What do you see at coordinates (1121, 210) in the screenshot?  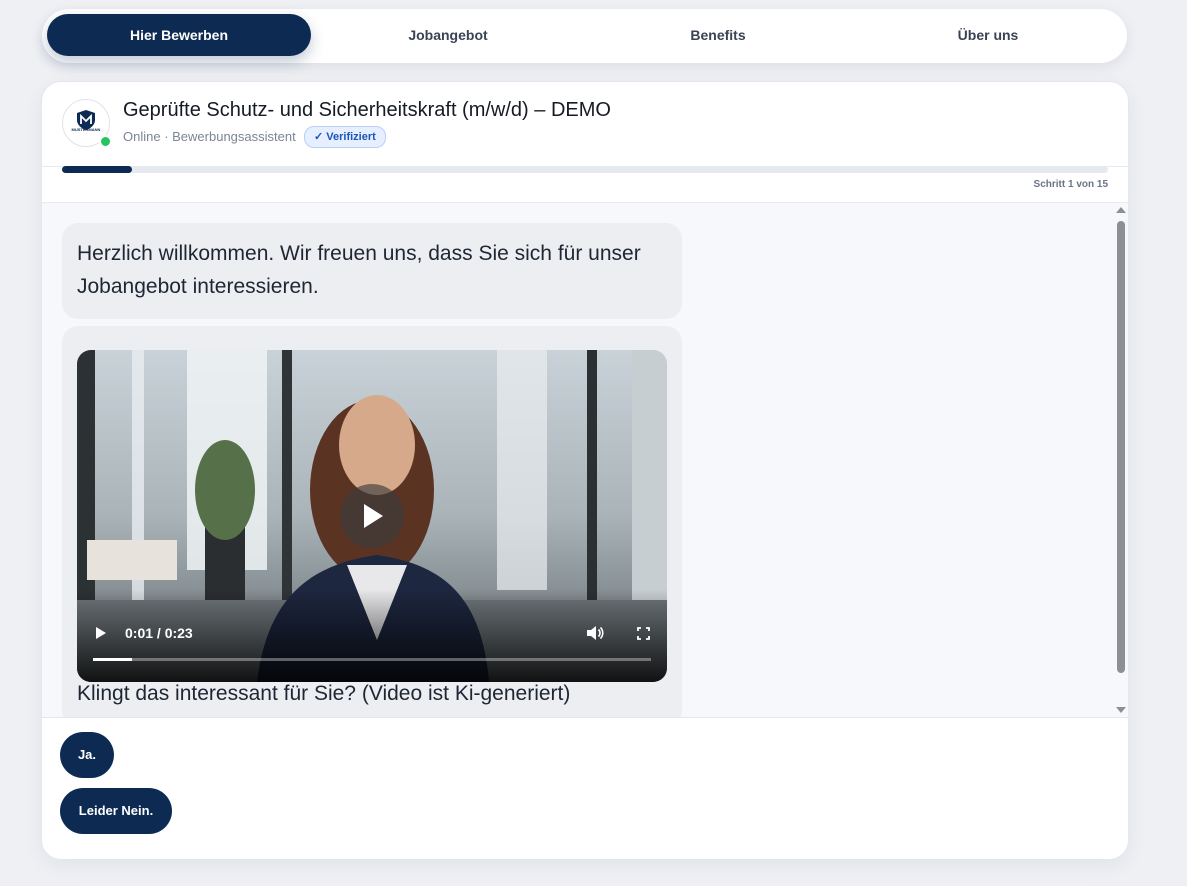 I see `scroll-up-arrow-icon` at bounding box center [1121, 210].